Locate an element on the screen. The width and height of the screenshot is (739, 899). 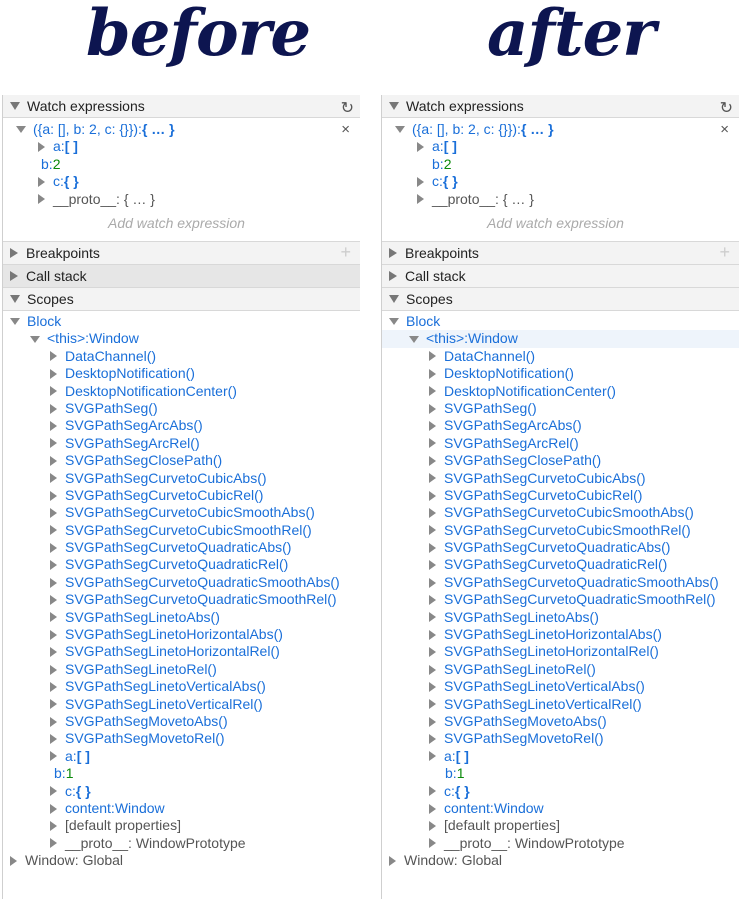
prop-value: 2 is located at coordinates (447, 163).